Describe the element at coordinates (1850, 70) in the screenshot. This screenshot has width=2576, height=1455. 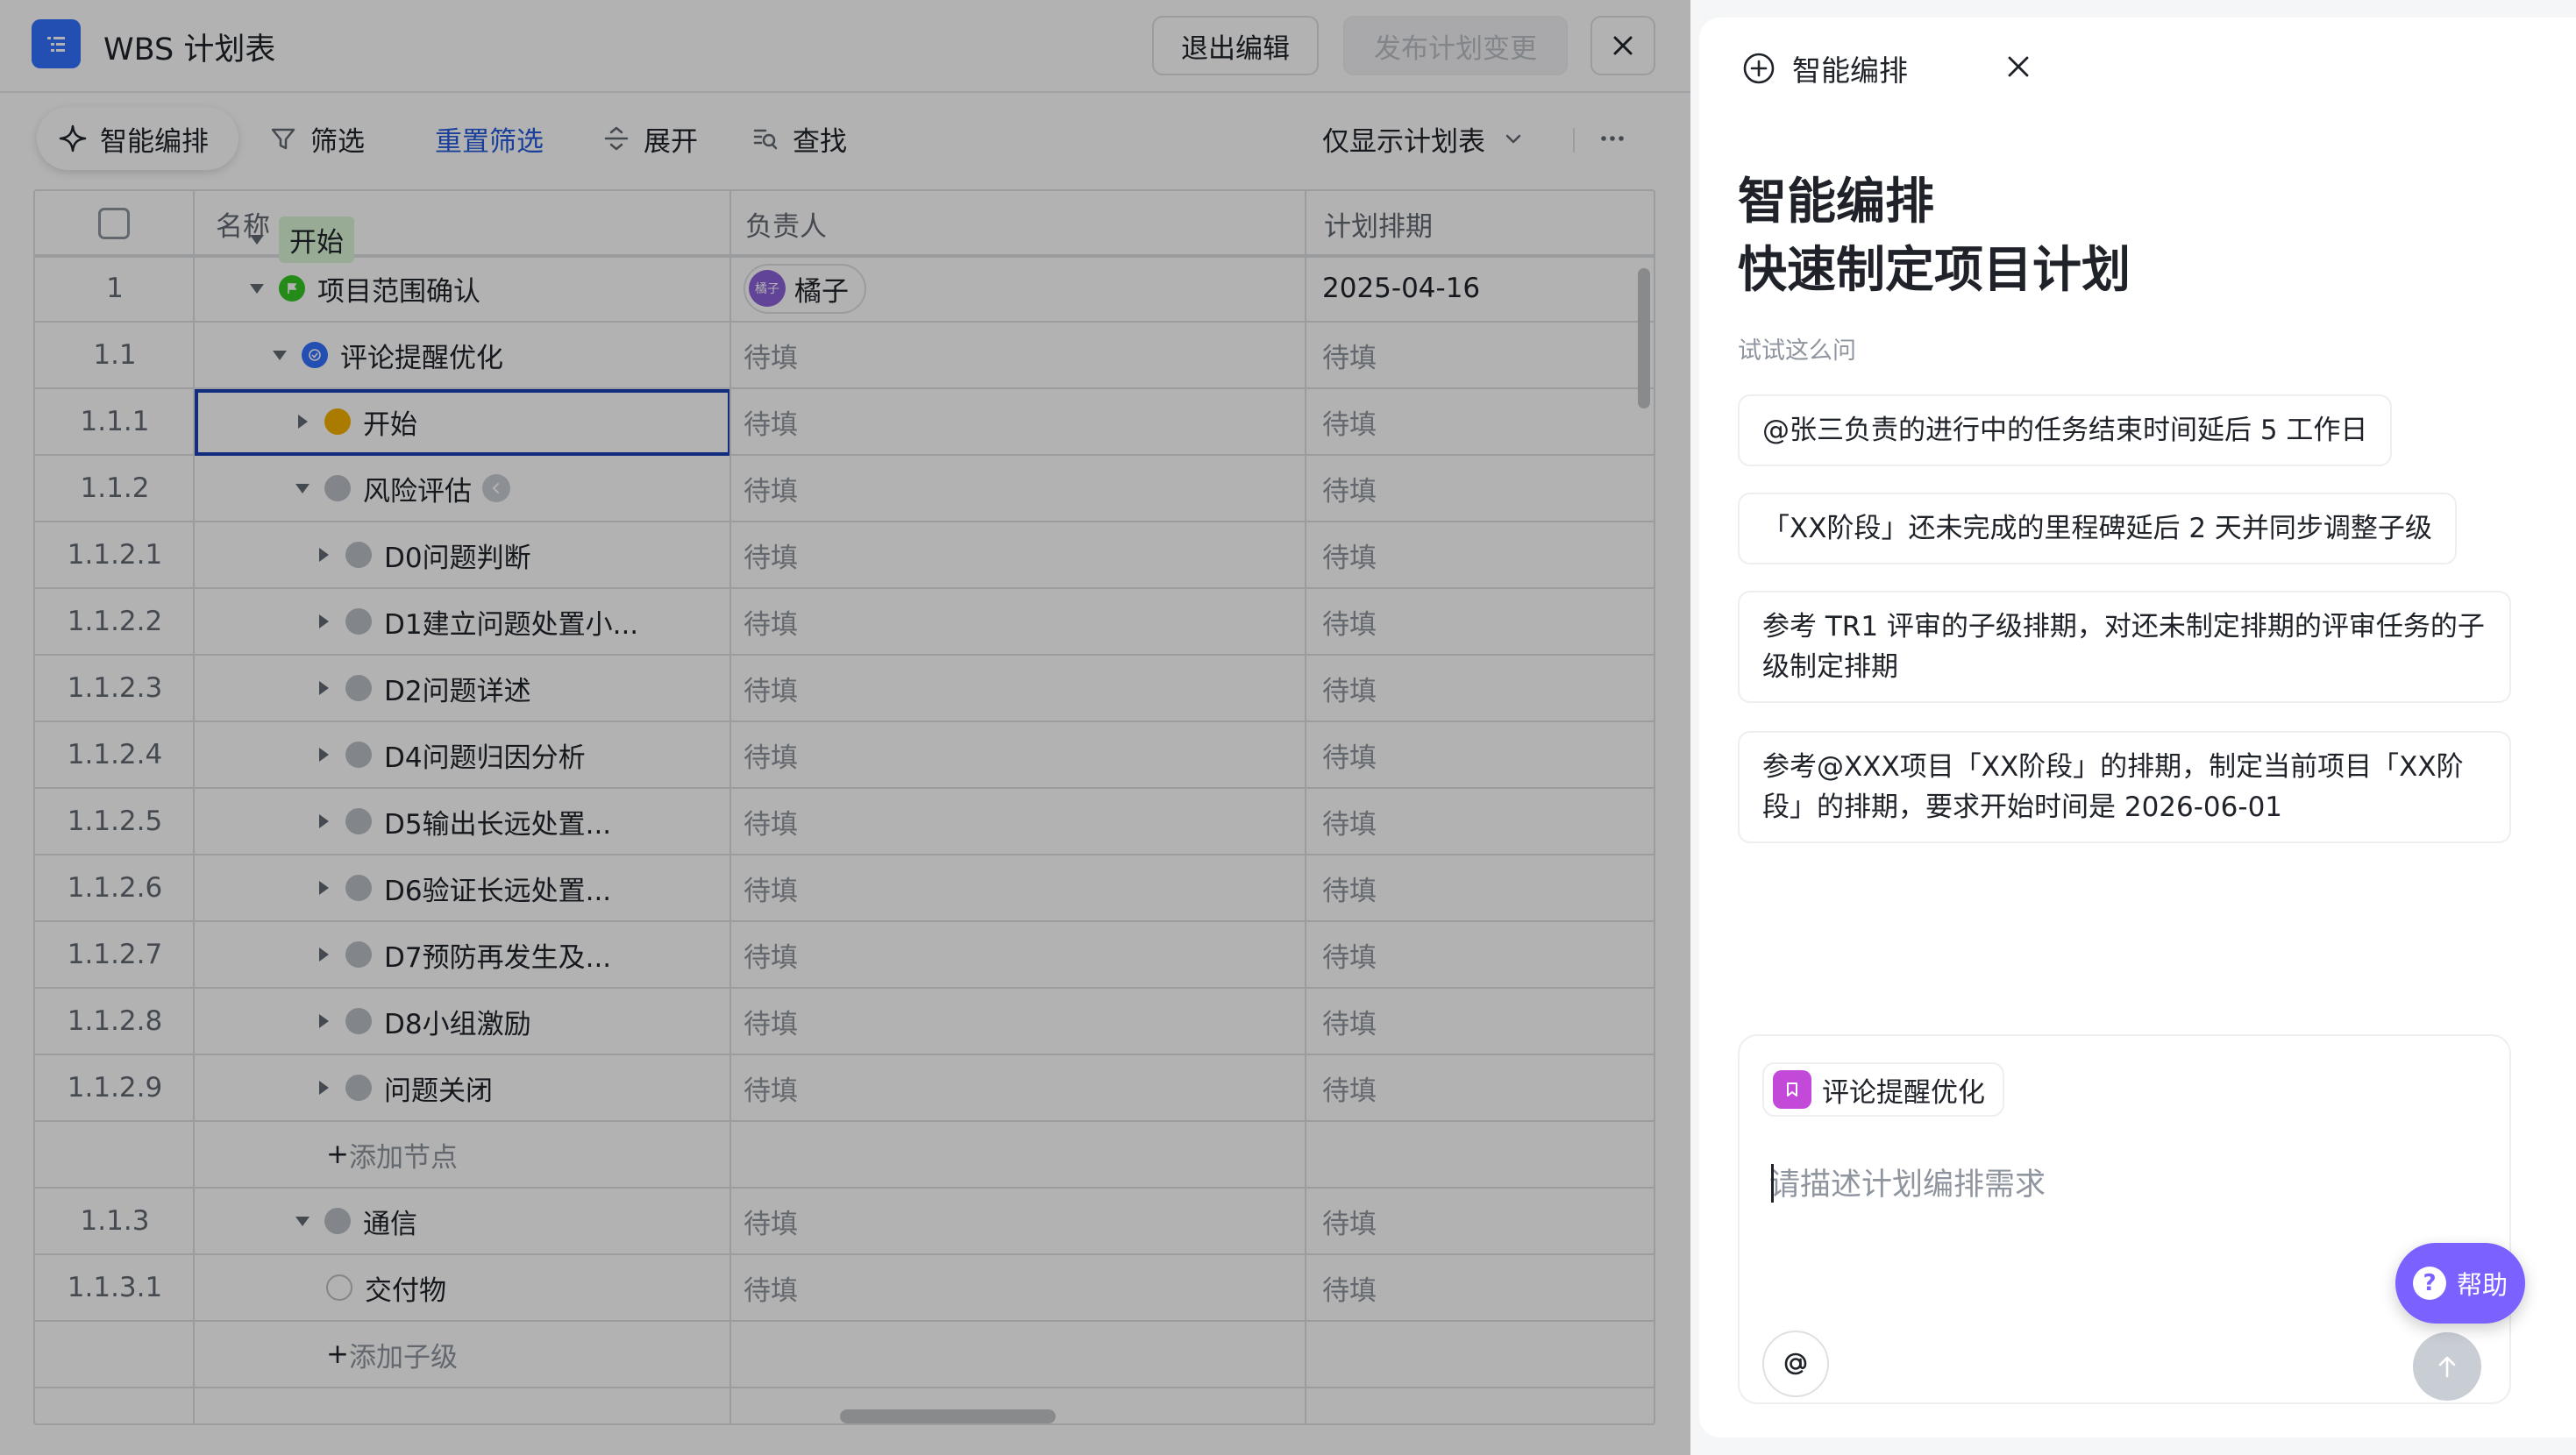
I see `panel-header-title: 智能编排` at that location.